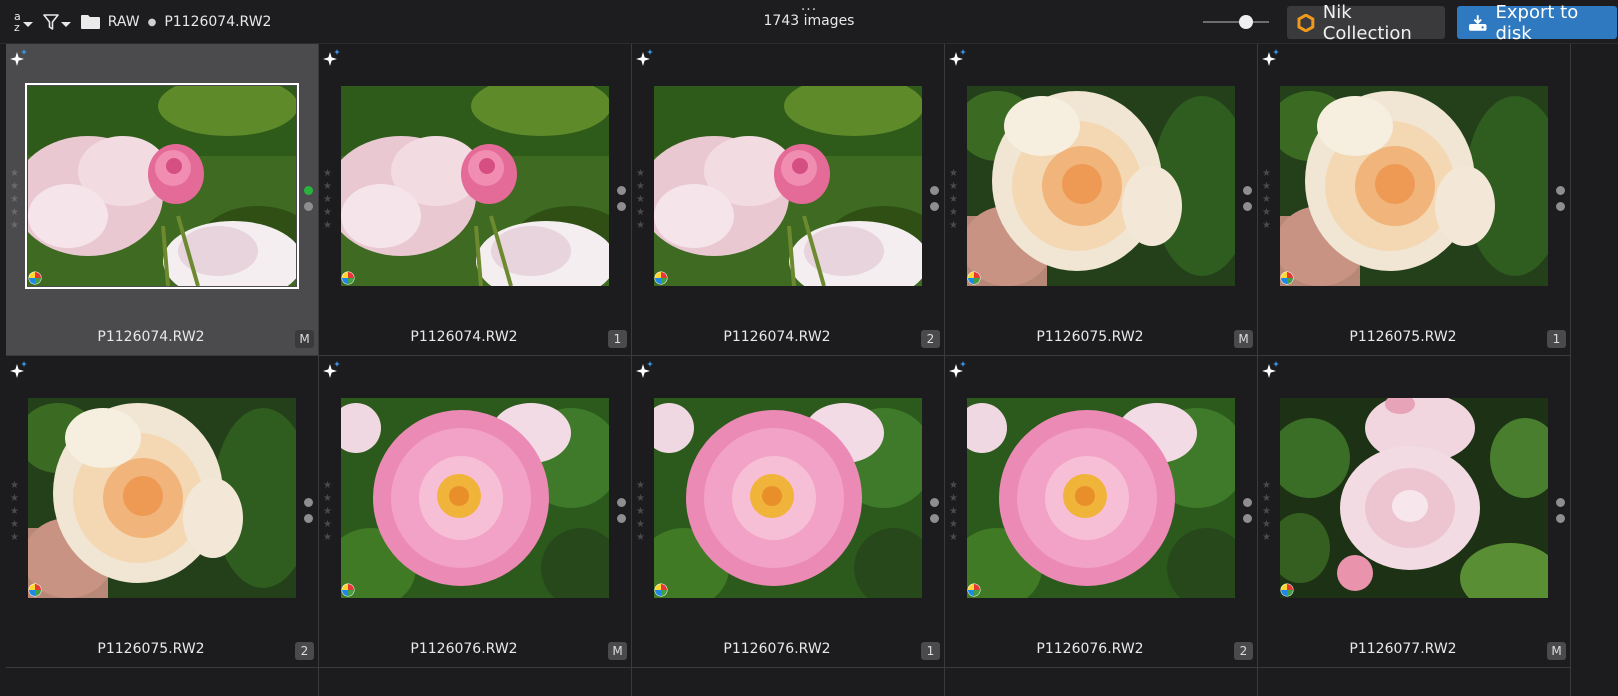  Describe the element at coordinates (1537, 23) in the screenshot. I see `export-to-disk-button: Export to disk` at that location.